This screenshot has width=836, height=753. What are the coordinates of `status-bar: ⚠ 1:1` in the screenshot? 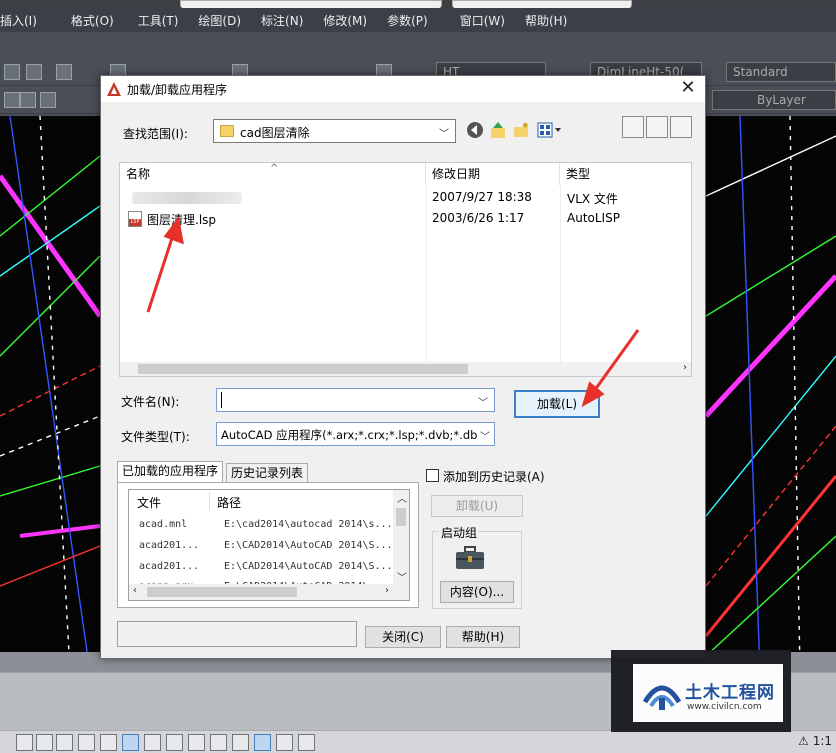 It's located at (418, 741).